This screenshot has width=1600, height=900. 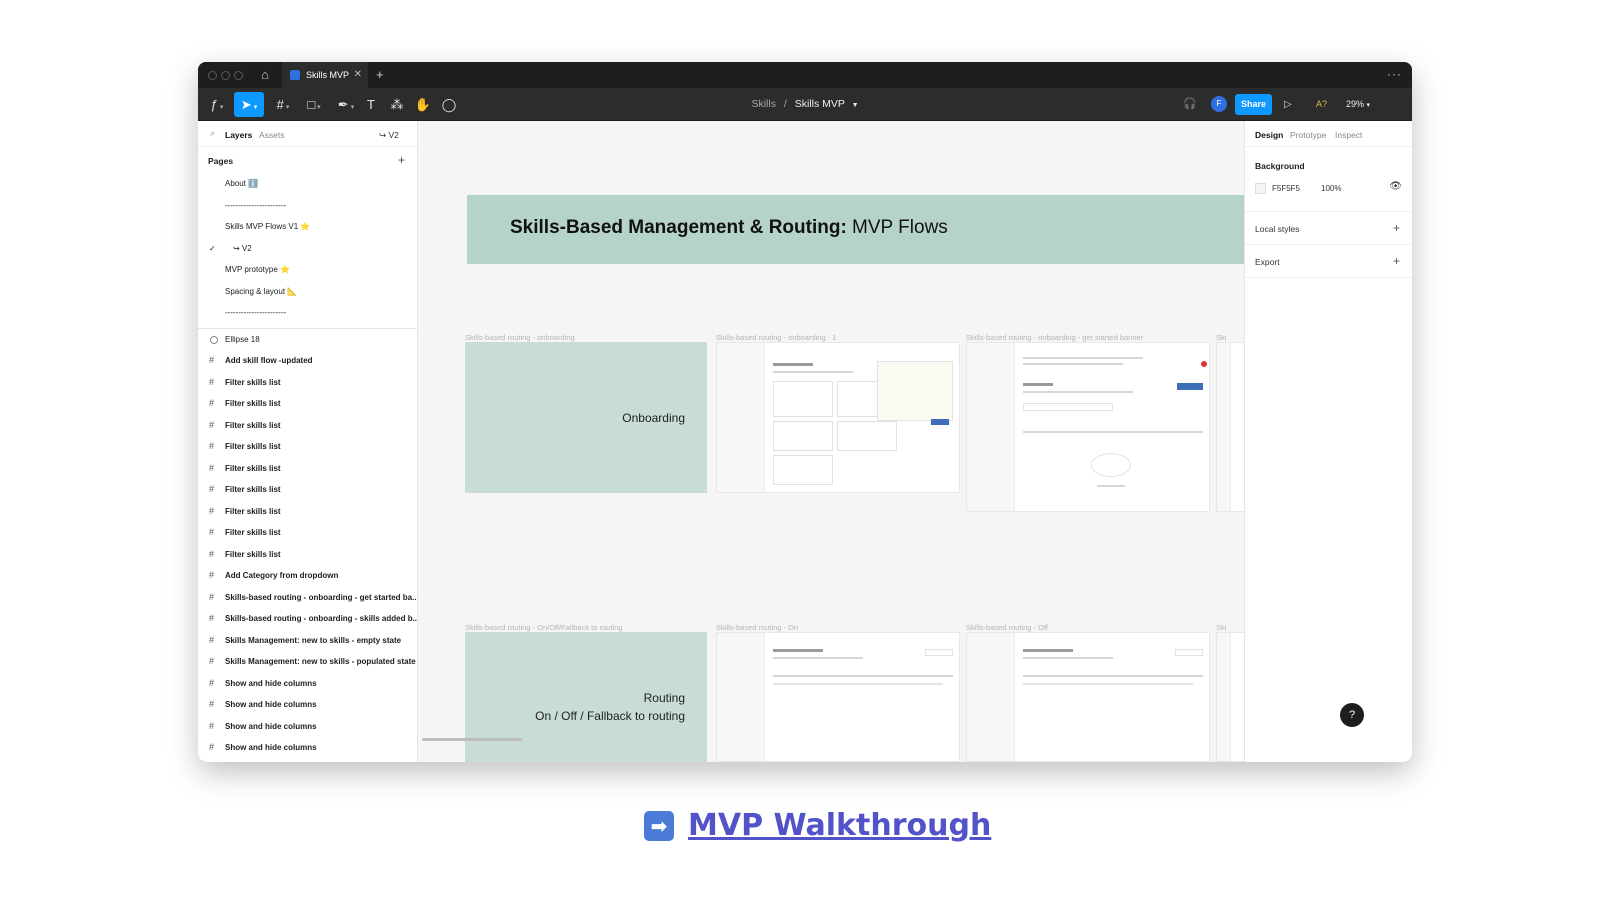 What do you see at coordinates (1308, 135) in the screenshot?
I see `tab-prototype: Prototype` at bounding box center [1308, 135].